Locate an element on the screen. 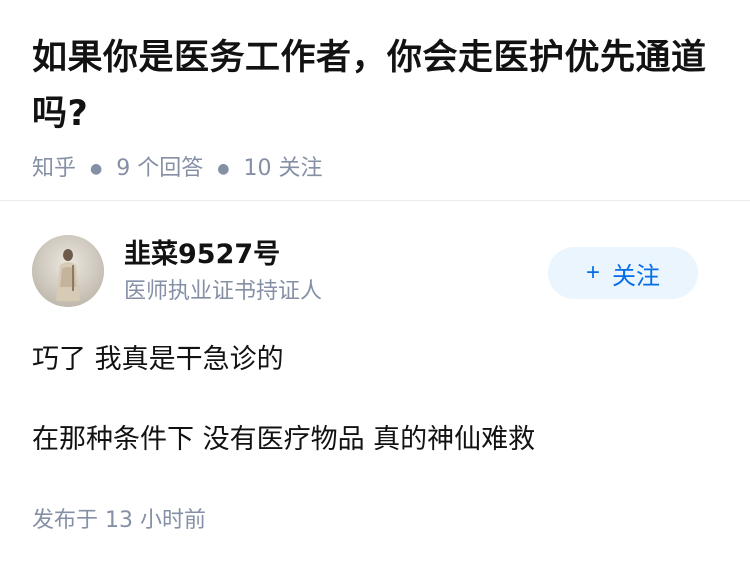  answer-paragraph: 在那种条件下 没有医疗物品 真的神仙难救 is located at coordinates (284, 439).